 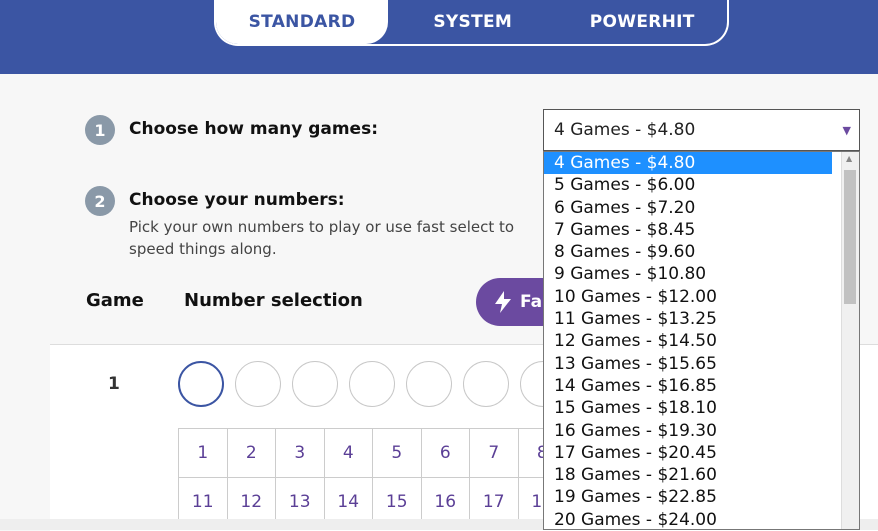 What do you see at coordinates (100, 201) in the screenshot?
I see `step-2-badge: 2` at bounding box center [100, 201].